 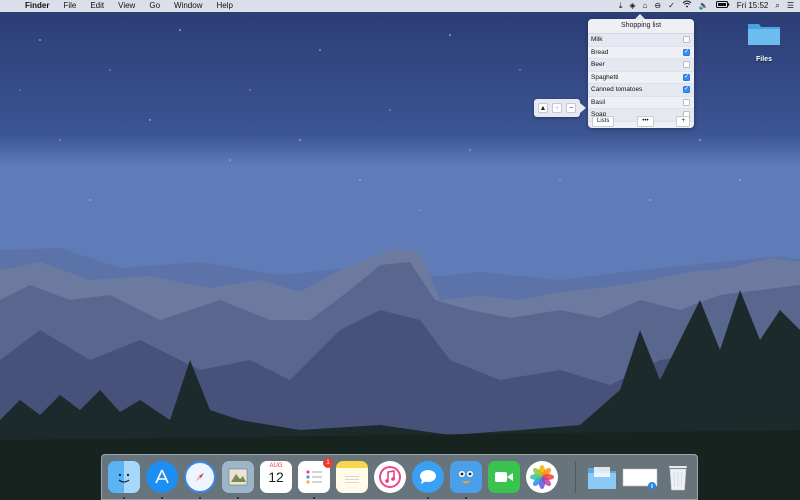 What do you see at coordinates (124, 477) in the screenshot?
I see `finder-icon` at bounding box center [124, 477].